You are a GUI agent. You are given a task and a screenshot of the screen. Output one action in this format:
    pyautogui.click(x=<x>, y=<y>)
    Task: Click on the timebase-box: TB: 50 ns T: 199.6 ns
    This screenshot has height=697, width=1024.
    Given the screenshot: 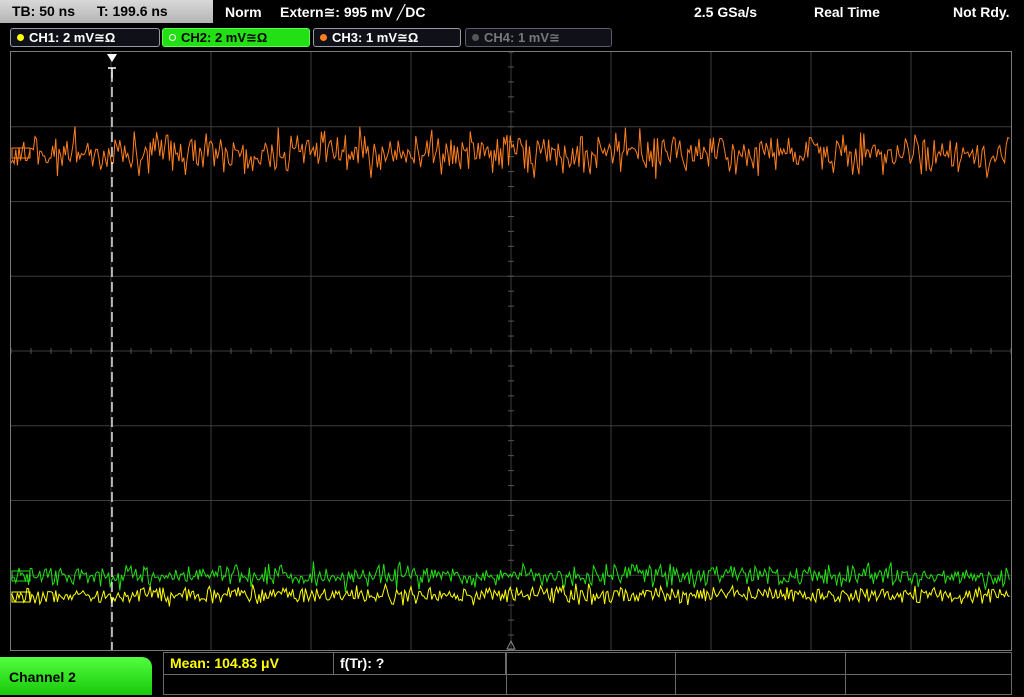 What is the action you would take?
    pyautogui.click(x=106, y=11)
    